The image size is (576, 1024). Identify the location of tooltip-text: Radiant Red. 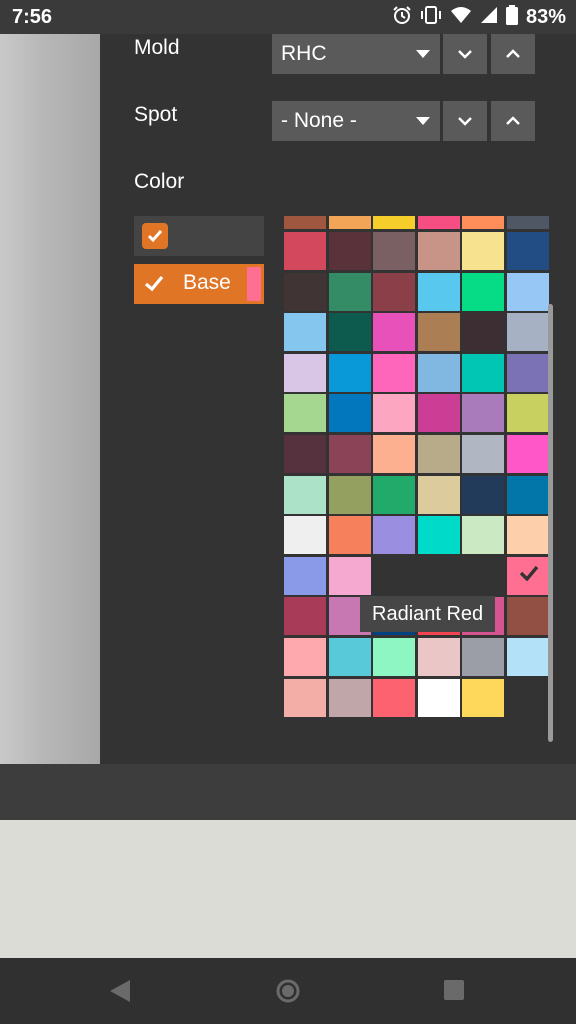
(428, 613).